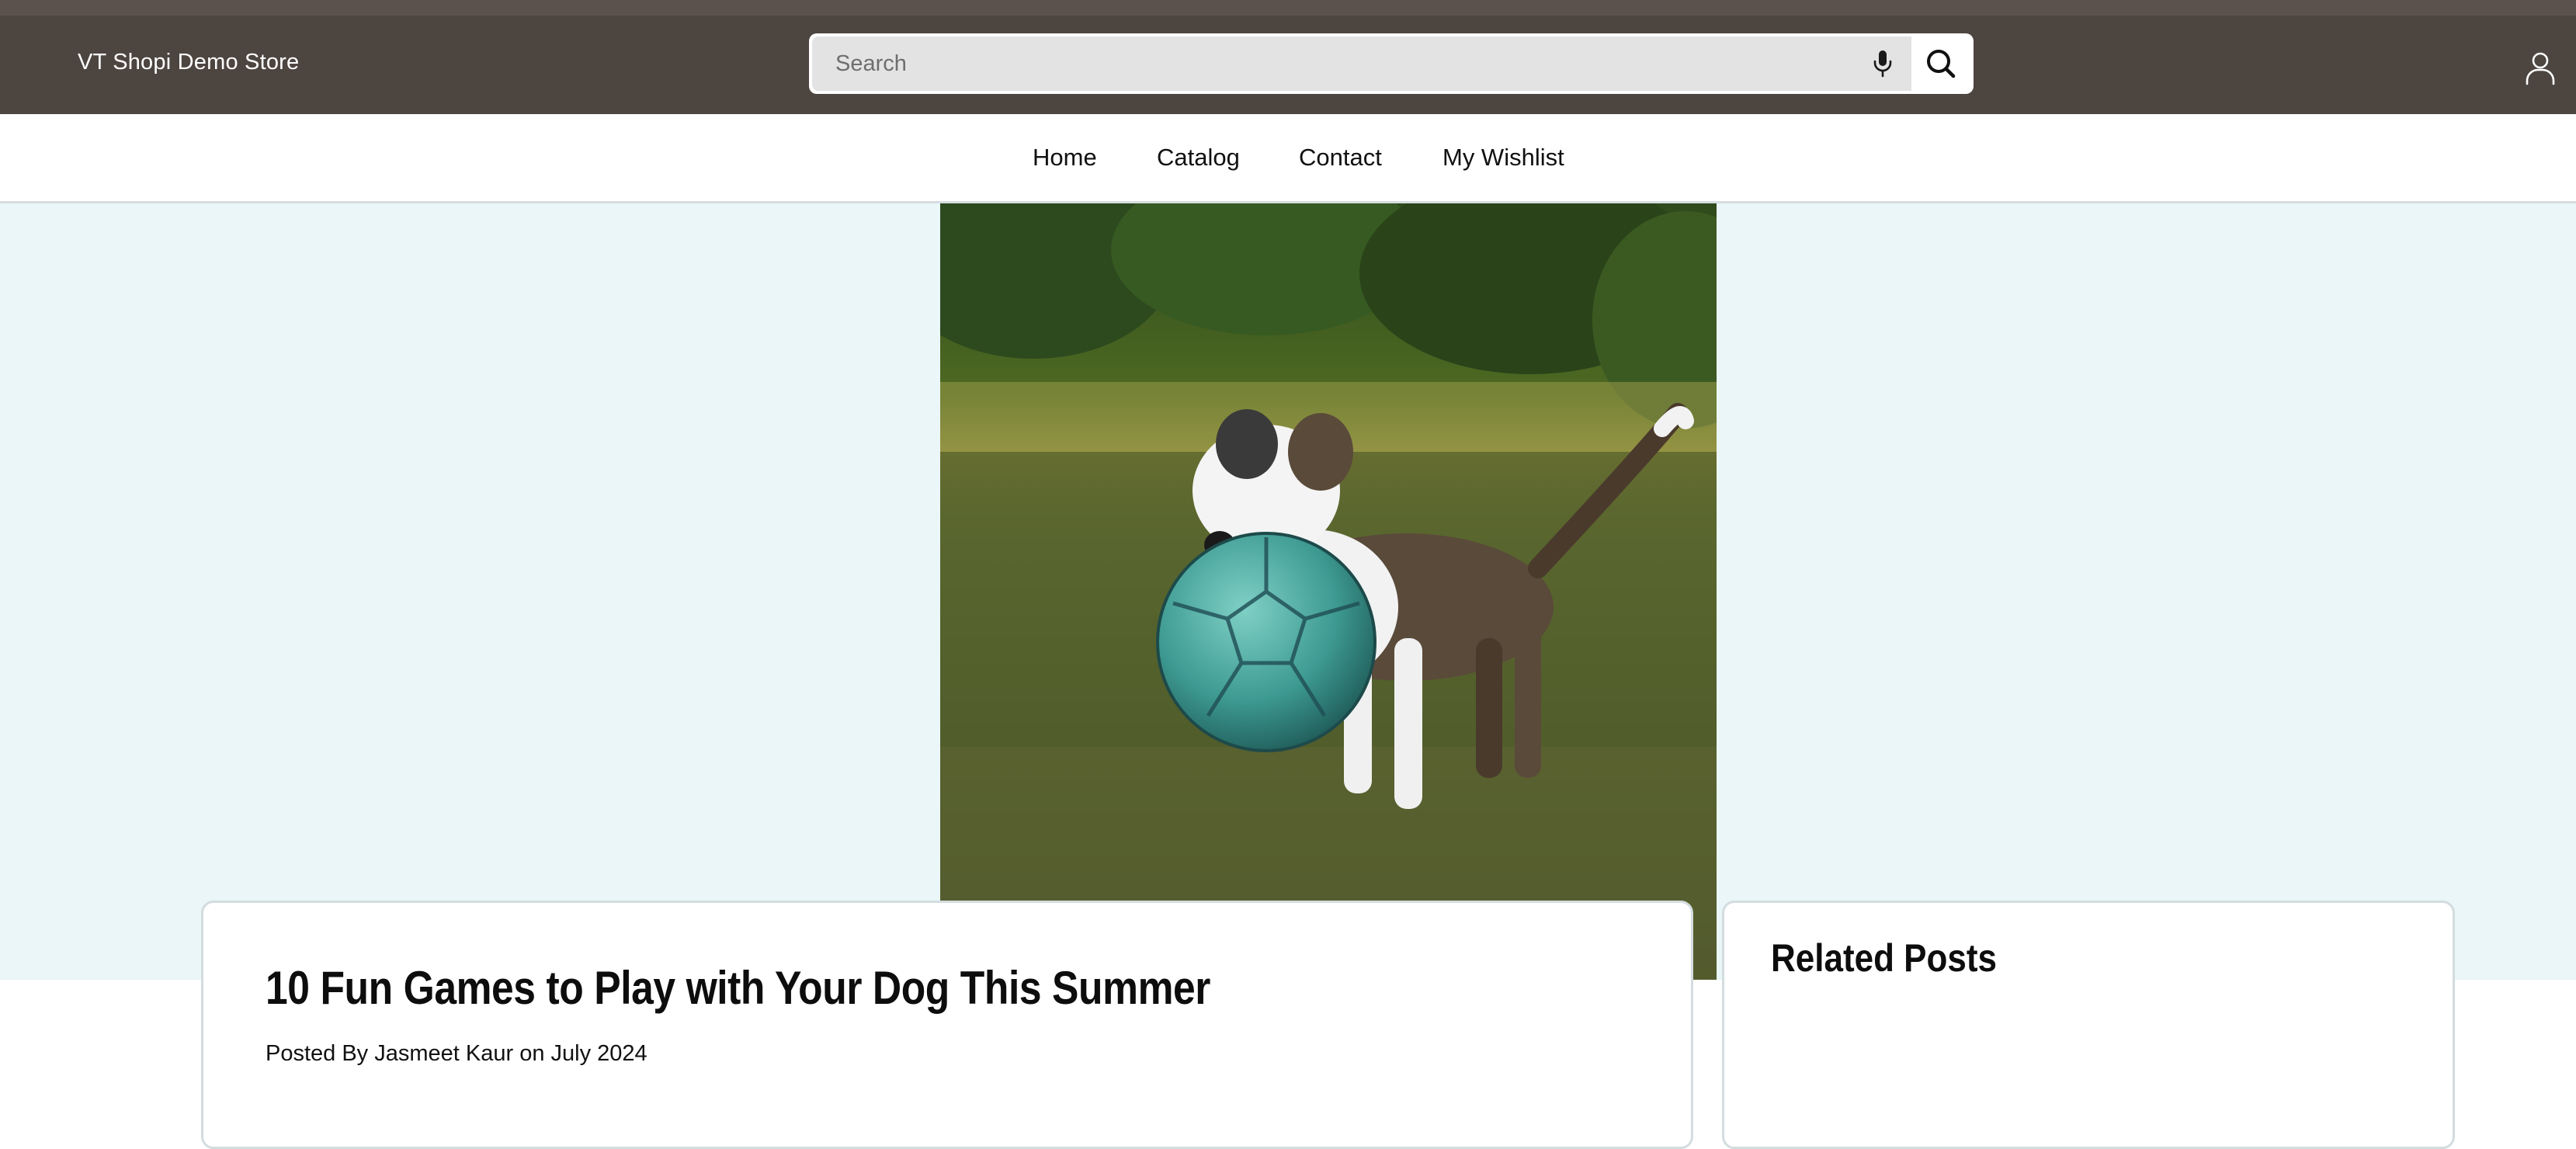 The image size is (2576, 1149). What do you see at coordinates (456, 1053) in the screenshot?
I see `article-meta: Posted By Jasmeet Kaur on July 2024` at bounding box center [456, 1053].